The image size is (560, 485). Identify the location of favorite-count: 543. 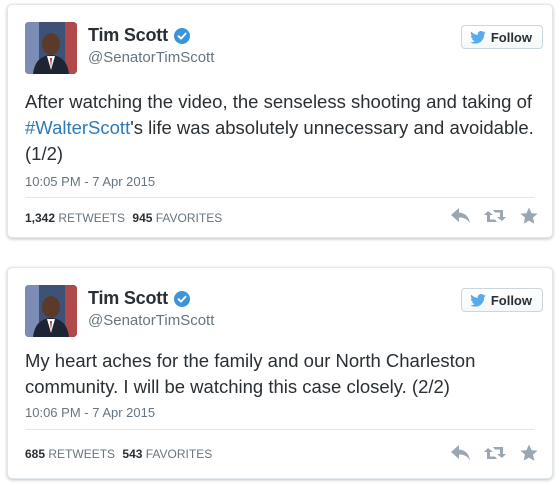
(132, 454).